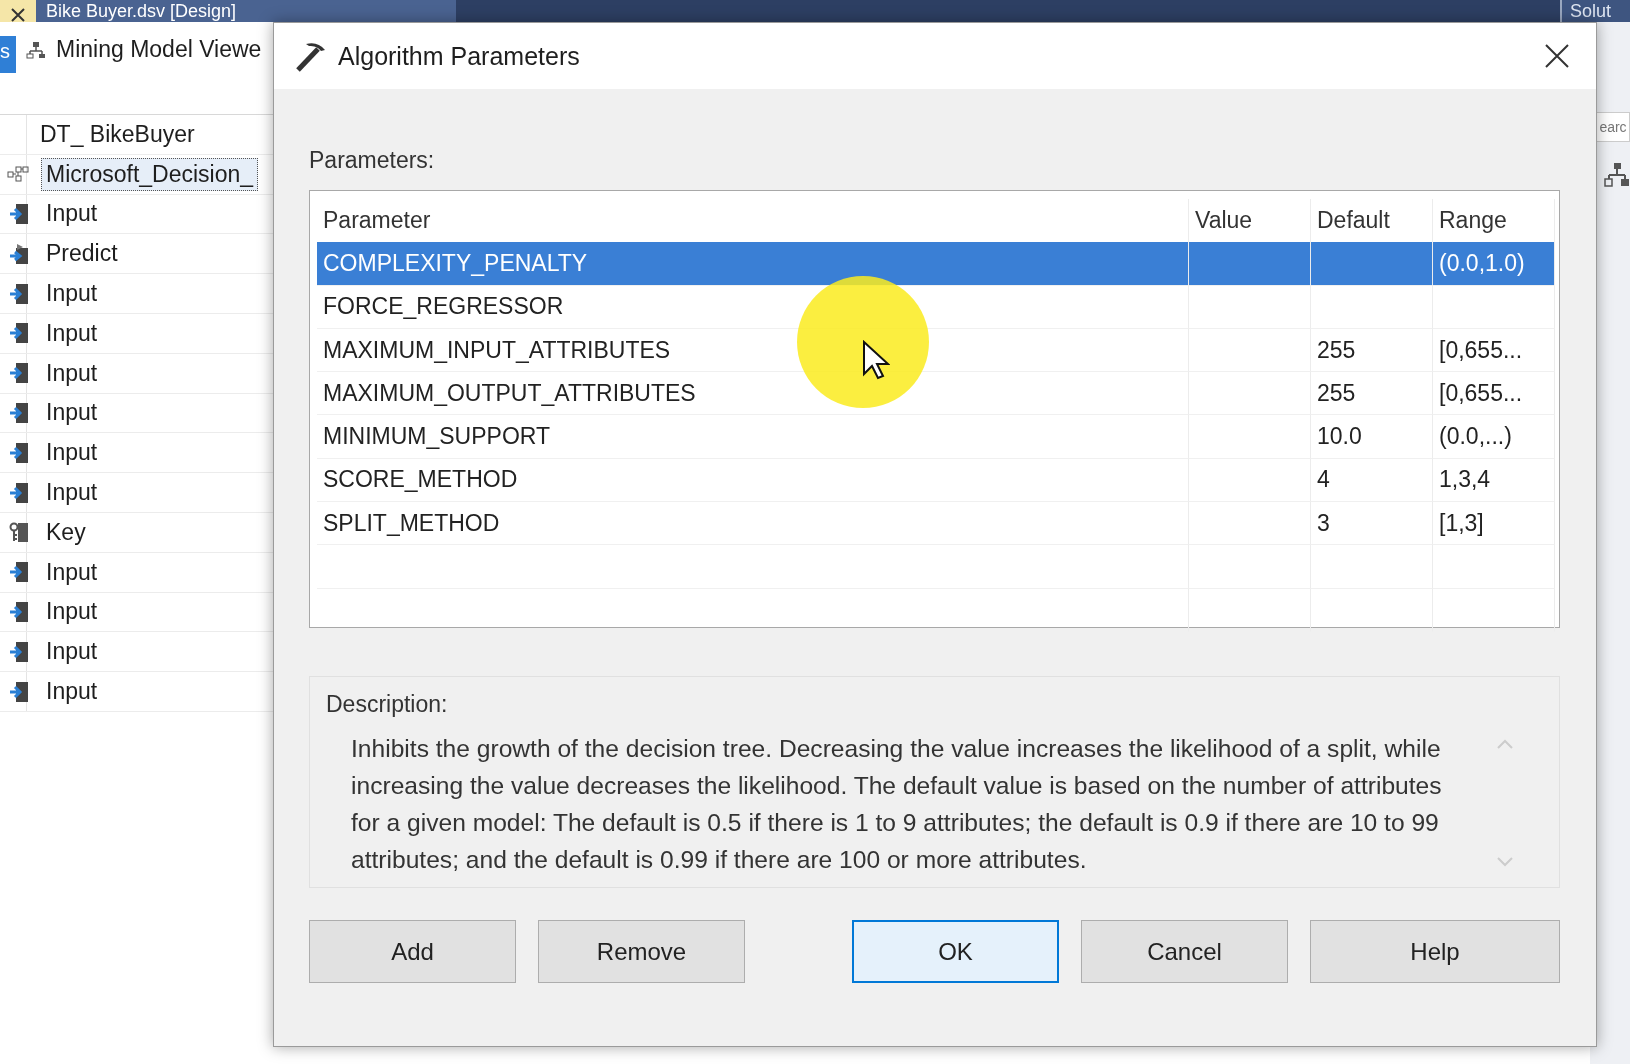  Describe the element at coordinates (1372, 480) in the screenshot. I see `table-cell: 4` at that location.